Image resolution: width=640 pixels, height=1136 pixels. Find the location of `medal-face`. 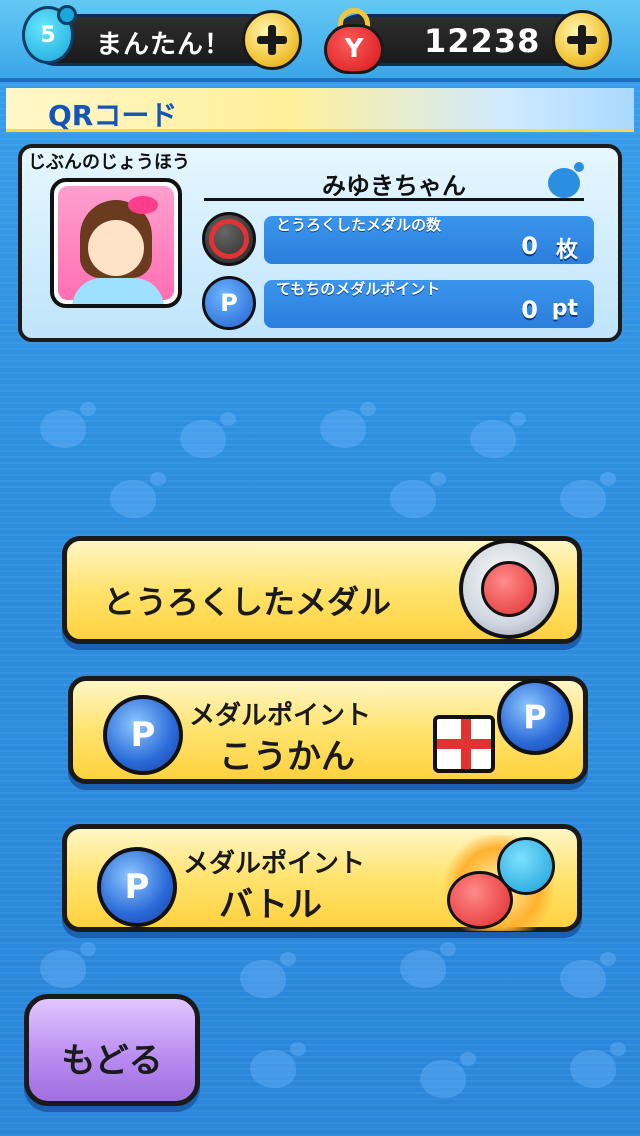

medal-face is located at coordinates (509, 589).